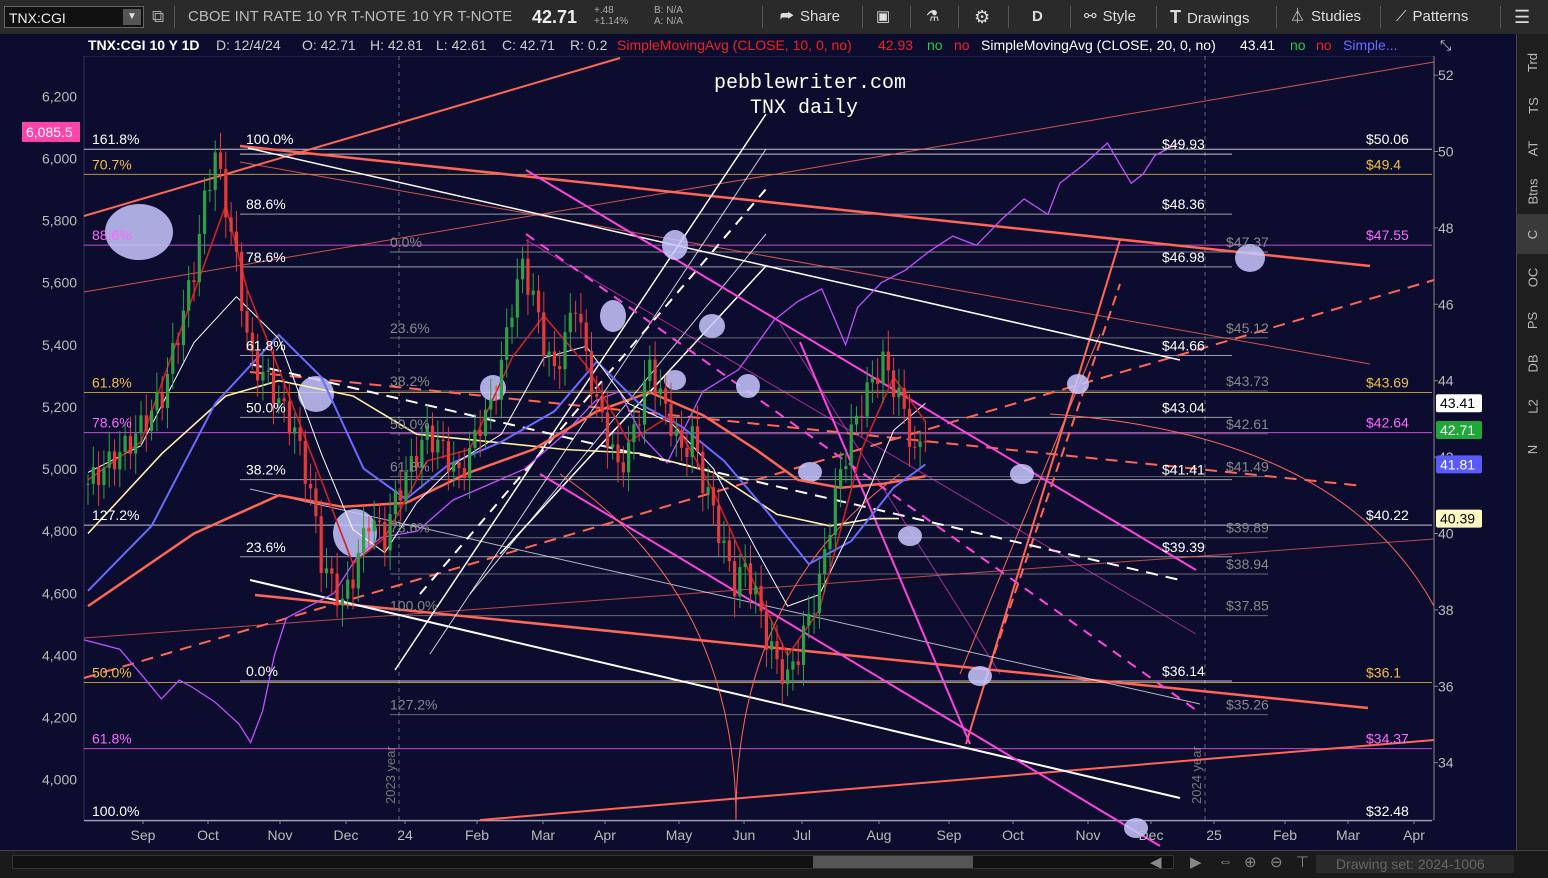  I want to click on collapse-icon: ⤡, so click(1445, 45).